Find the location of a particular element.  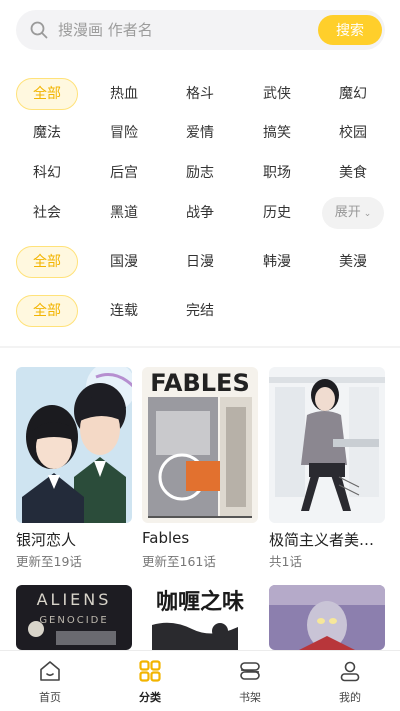

status-all-chip: 全部 is located at coordinates (47, 311).